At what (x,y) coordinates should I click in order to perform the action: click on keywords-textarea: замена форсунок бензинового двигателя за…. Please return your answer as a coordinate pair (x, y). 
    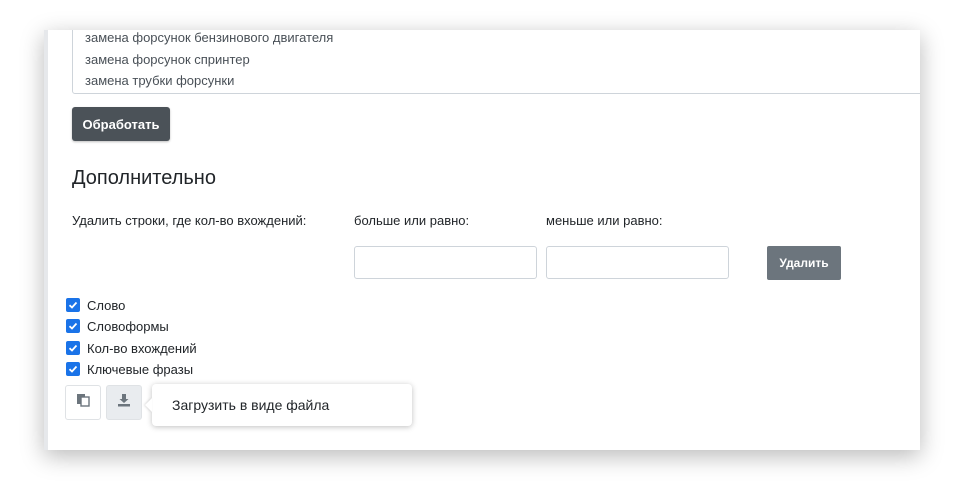
    Looking at the image, I should click on (496, 62).